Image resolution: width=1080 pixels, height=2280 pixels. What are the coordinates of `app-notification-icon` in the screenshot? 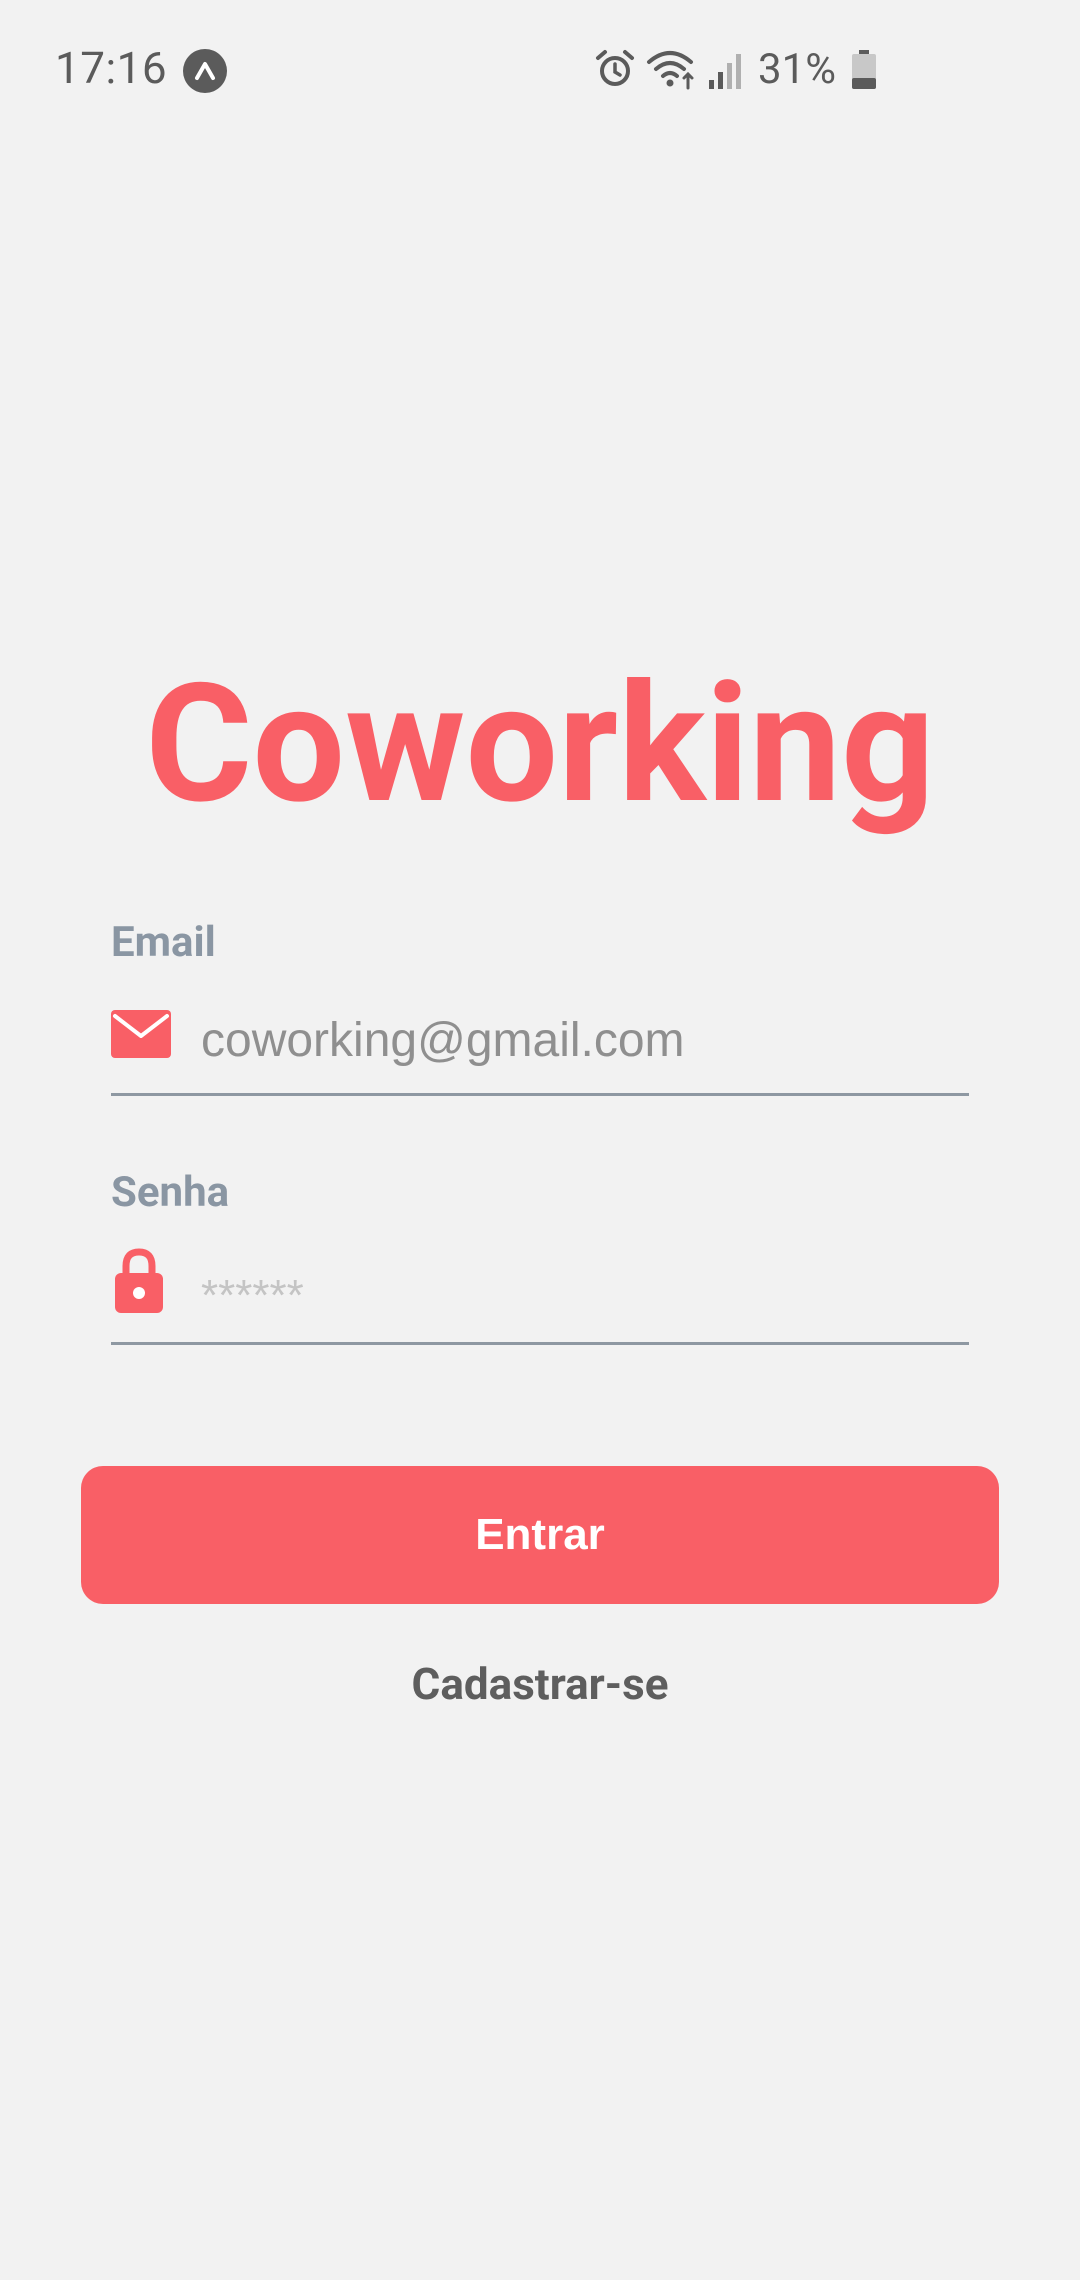 It's located at (205, 71).